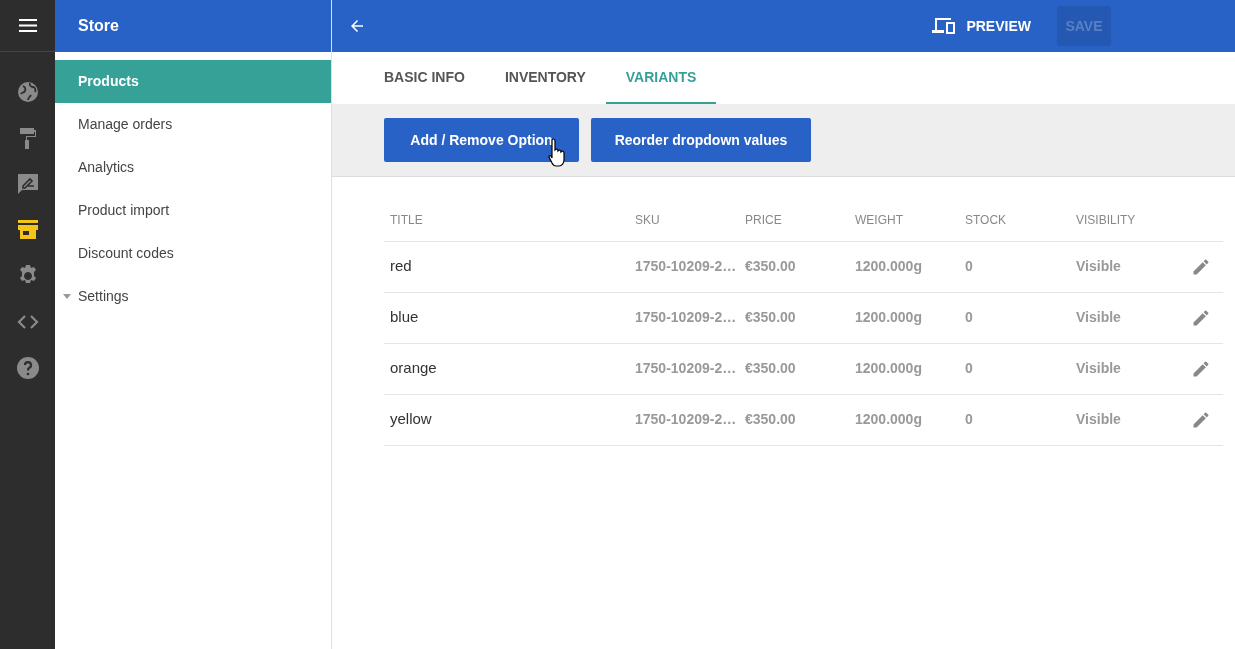 The width and height of the screenshot is (1235, 649). I want to click on table-cell: blue, so click(404, 317).